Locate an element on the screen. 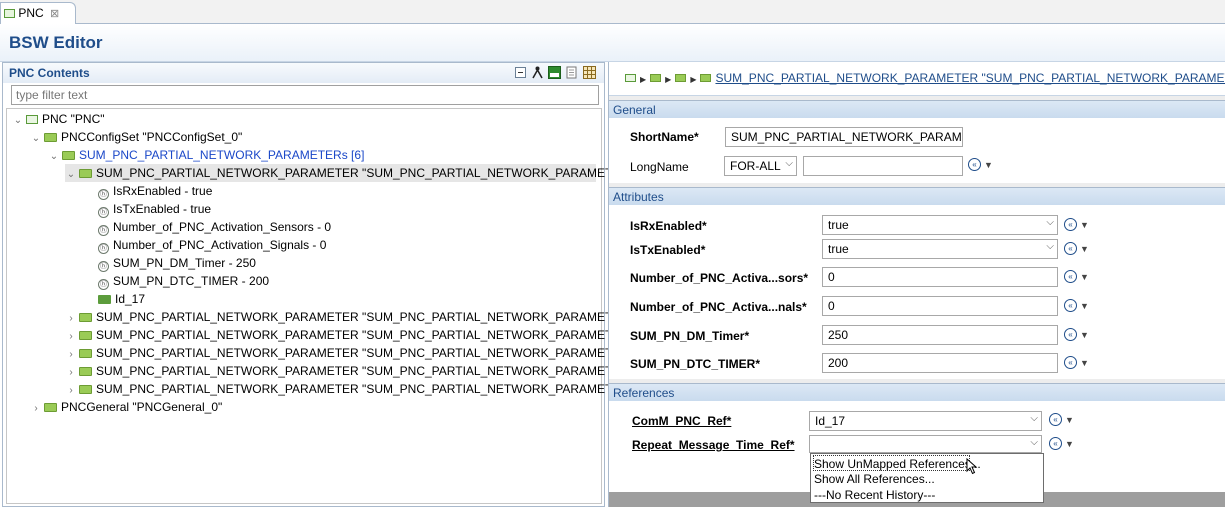  comm-pnc-ref-select: Id_17 ⌵ is located at coordinates (925, 421).